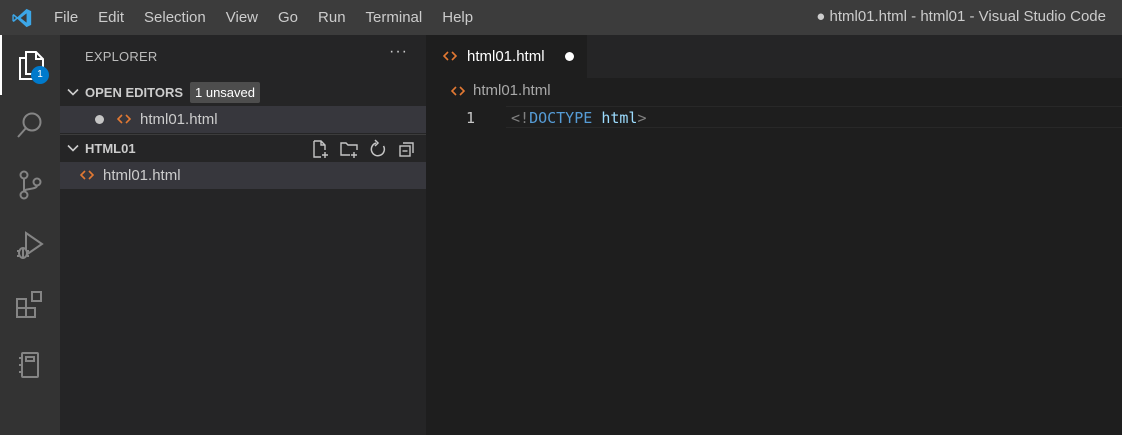 Image resolution: width=1122 pixels, height=435 pixels. Describe the element at coordinates (30, 65) in the screenshot. I see `explorer-icon: 1` at that location.